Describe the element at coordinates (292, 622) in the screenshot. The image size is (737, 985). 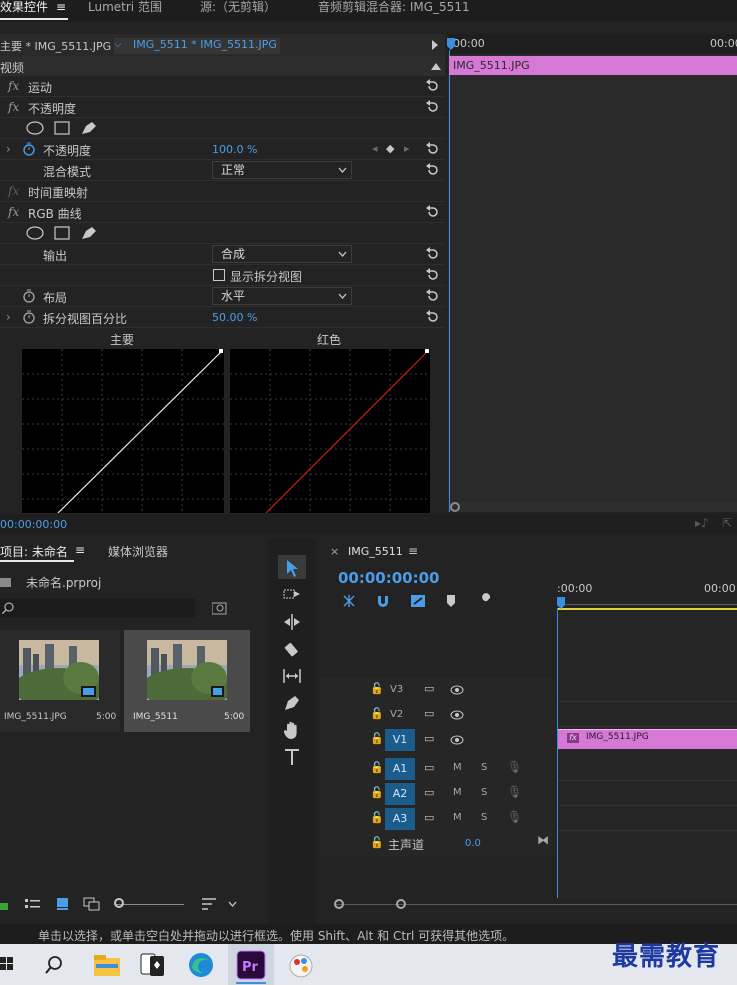
I see `ripple-edit-tool-icon` at that location.